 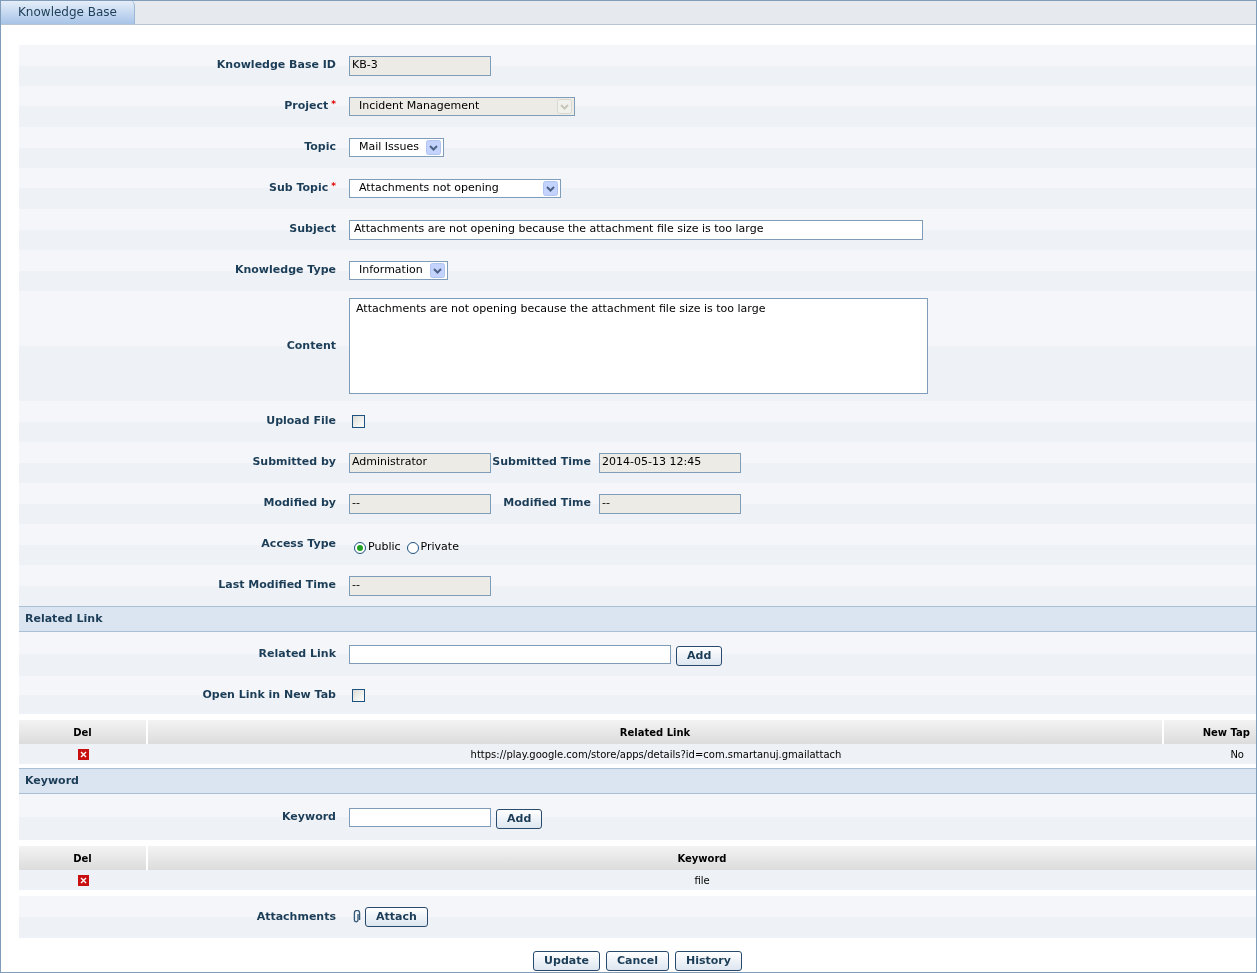 I want to click on radio-label: Public, so click(x=384, y=547).